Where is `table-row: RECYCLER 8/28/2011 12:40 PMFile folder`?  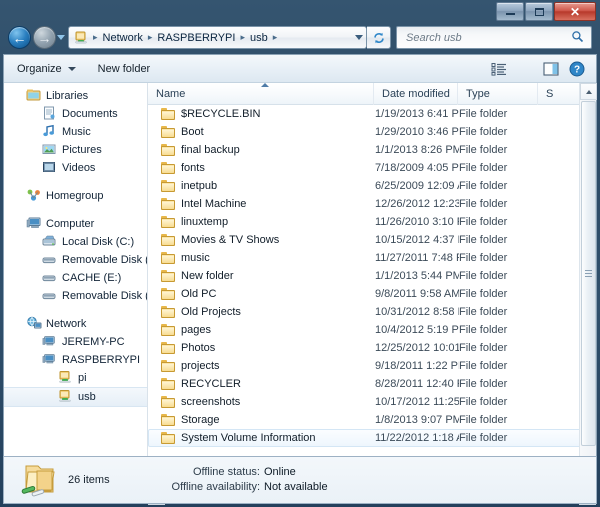
table-row: RECYCLER 8/28/2011 12:40 PMFile folder is located at coordinates (372, 384).